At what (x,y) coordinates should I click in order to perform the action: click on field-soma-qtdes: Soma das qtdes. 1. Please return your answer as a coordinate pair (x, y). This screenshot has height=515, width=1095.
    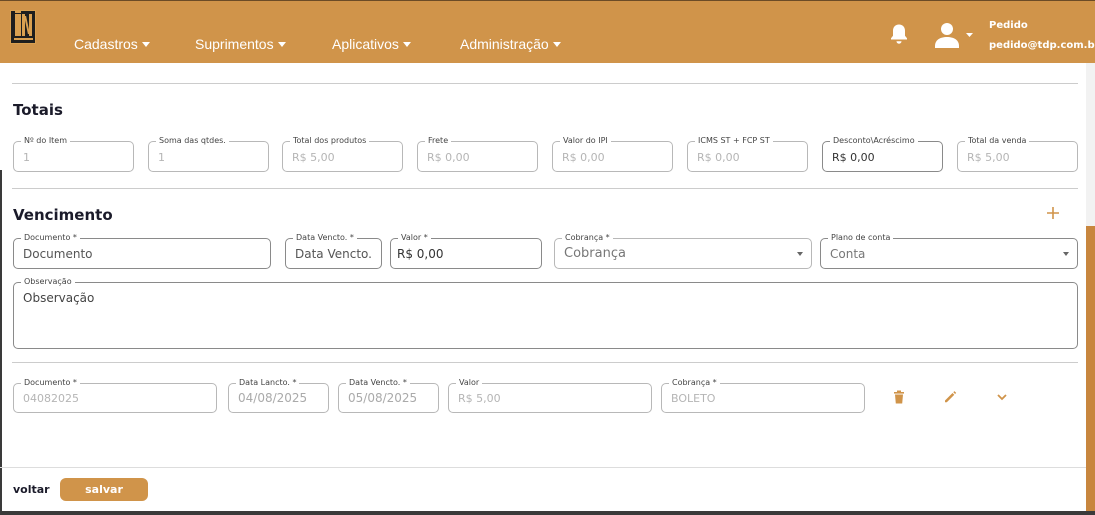
    Looking at the image, I should click on (208, 154).